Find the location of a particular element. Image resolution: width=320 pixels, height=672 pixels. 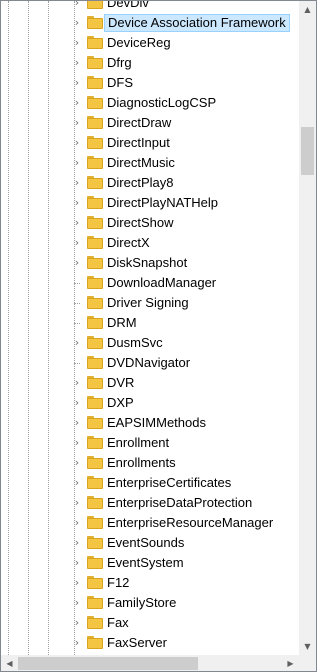

tree-item: › DeviceReg is located at coordinates (150, 43).